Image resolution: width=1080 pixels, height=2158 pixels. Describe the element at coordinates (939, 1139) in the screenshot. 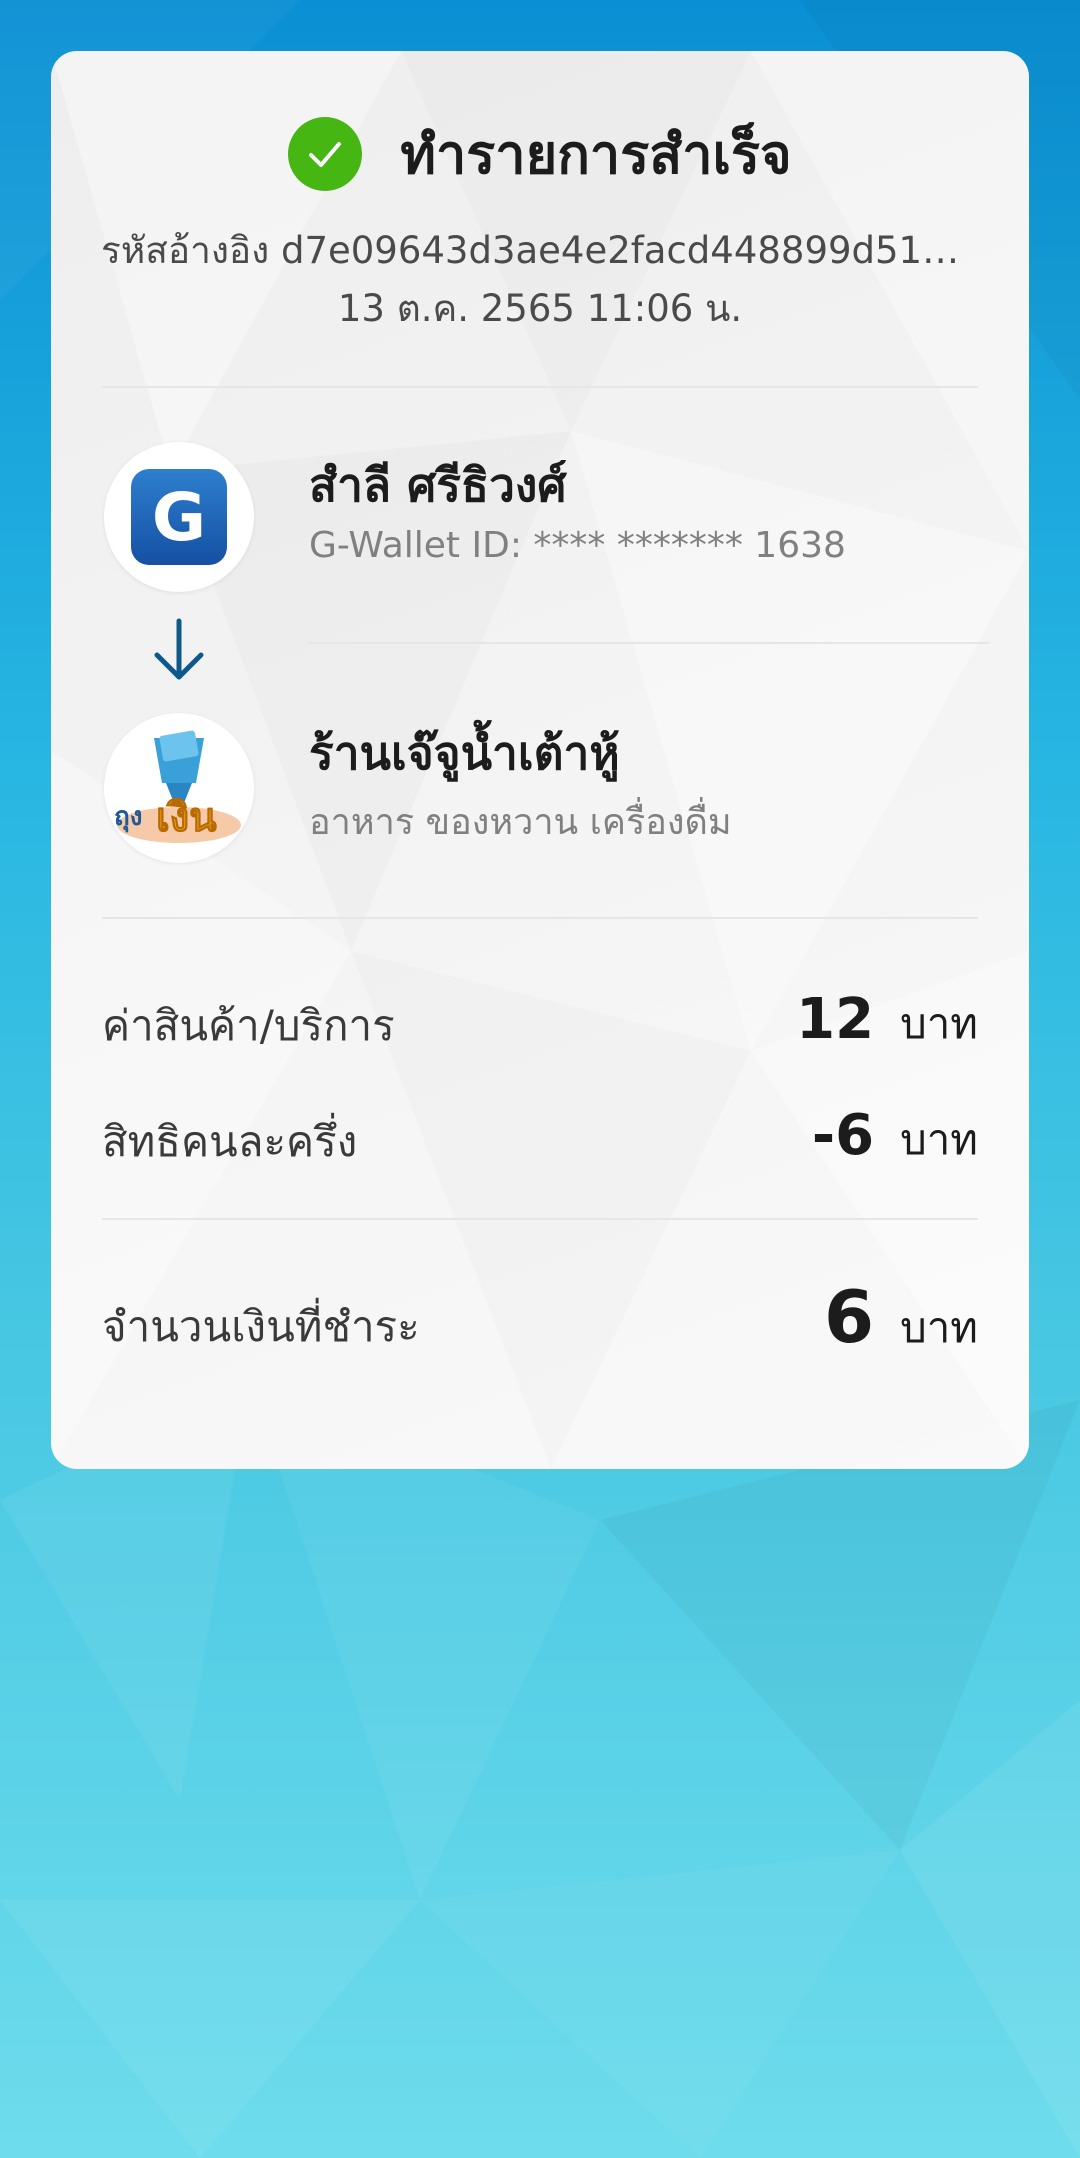

I see `discount-unit: บาท` at that location.